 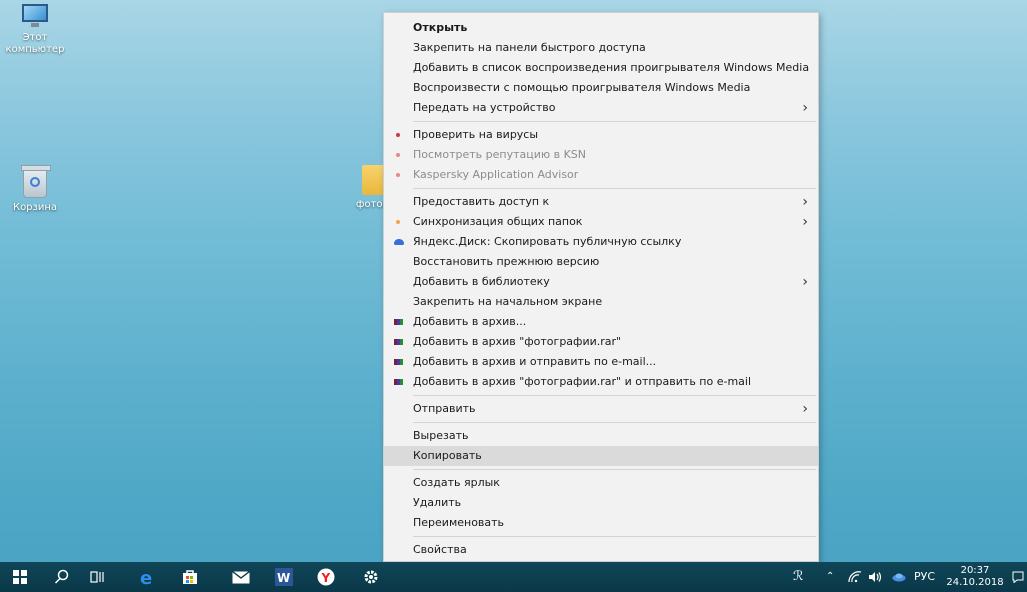 What do you see at coordinates (484, 107) in the screenshot?
I see `menu-item-label: Передать на устройство` at bounding box center [484, 107].